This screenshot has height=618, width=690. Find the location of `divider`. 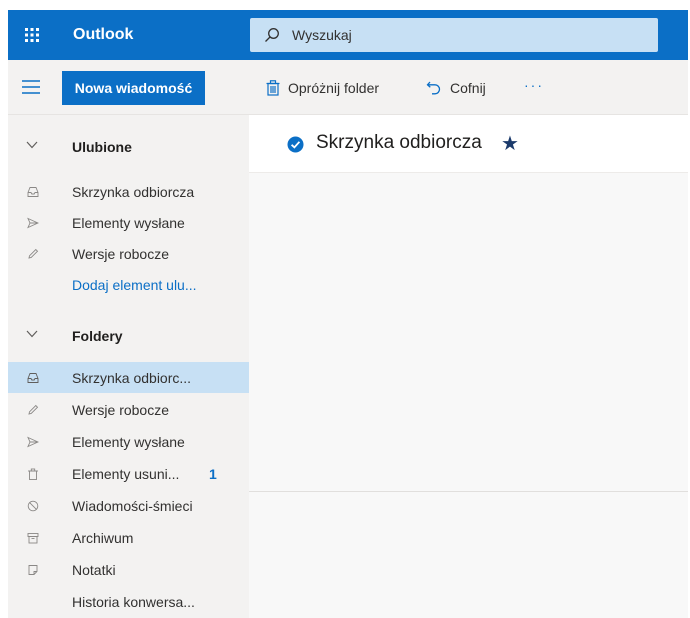

divider is located at coordinates (468, 491).